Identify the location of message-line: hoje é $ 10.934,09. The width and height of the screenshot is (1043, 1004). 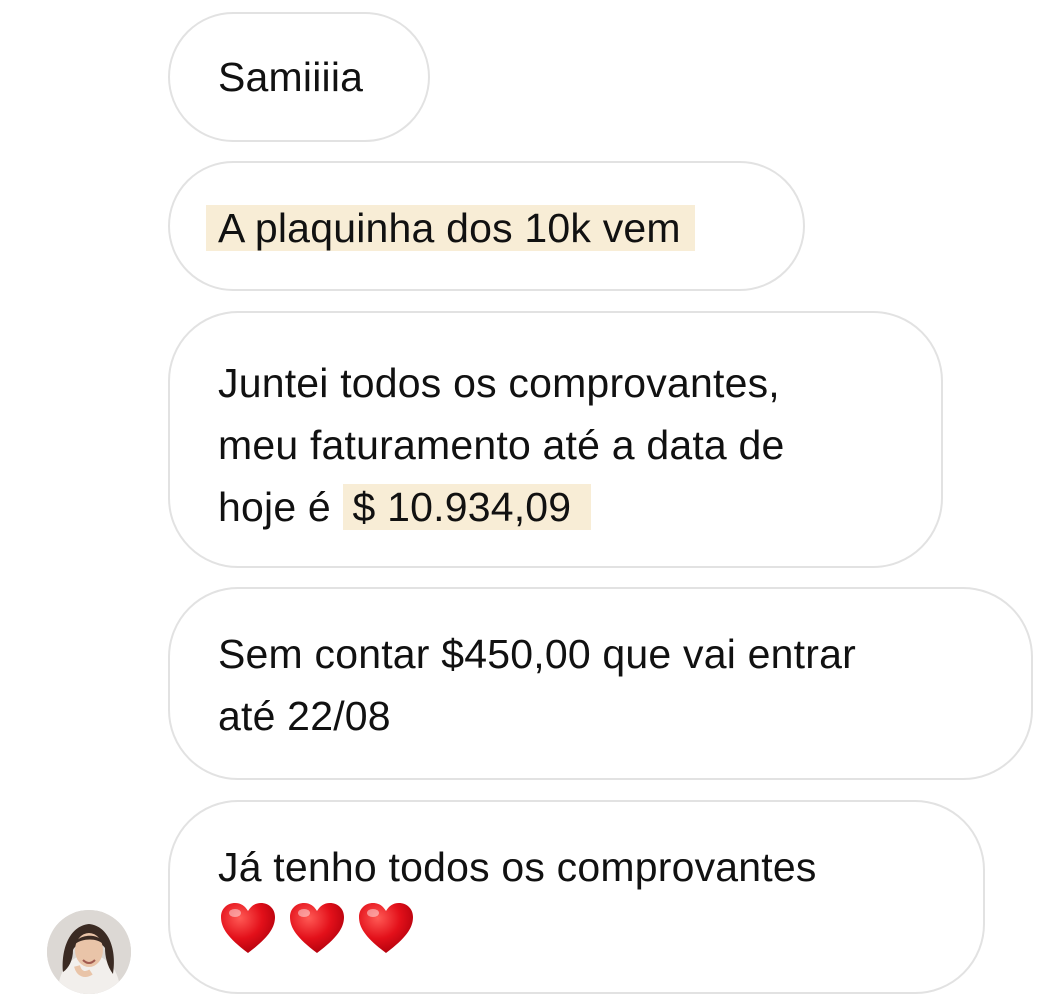
(579, 507).